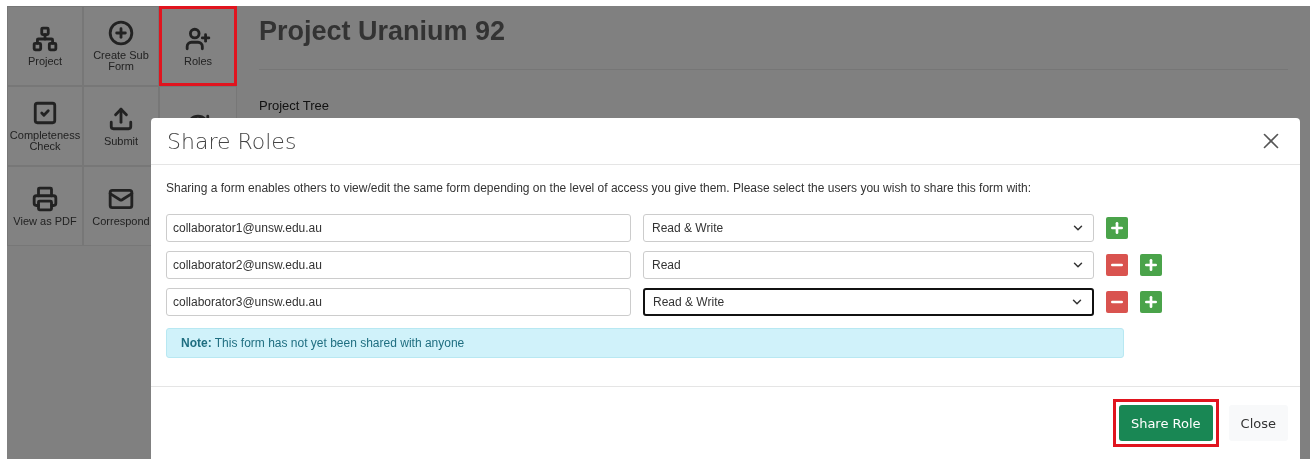  I want to click on email-field: collaborator2@unsw.edu.au, so click(398, 265).